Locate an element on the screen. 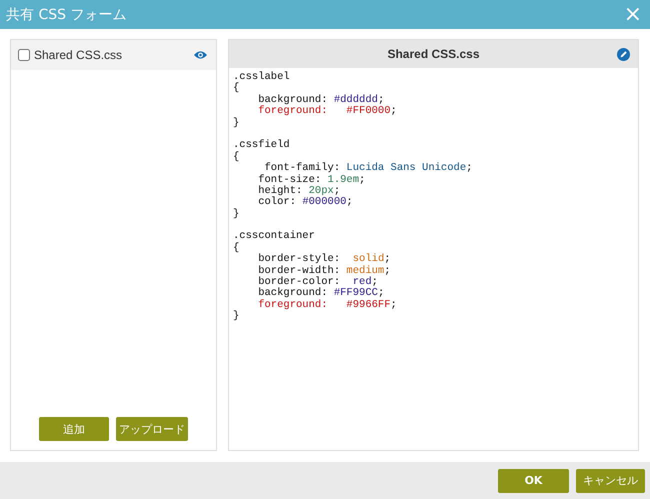 The image size is (650, 499). code-line: foreground: #9966FF; is located at coordinates (327, 306).